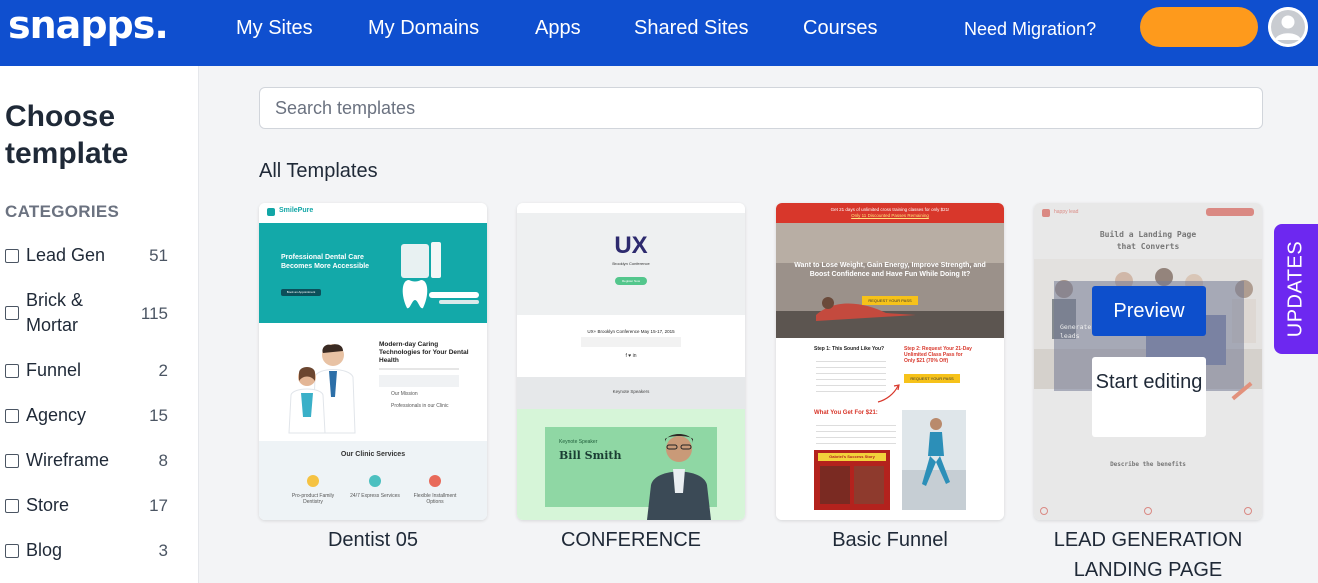 The image size is (1318, 583). What do you see at coordinates (48, 505) in the screenshot?
I see `category-label: Store` at bounding box center [48, 505].